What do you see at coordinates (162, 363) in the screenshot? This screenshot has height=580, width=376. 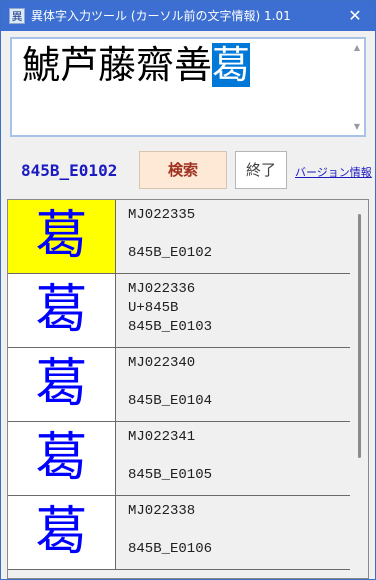 I see `variant-mj-code: MJ022340` at bounding box center [162, 363].